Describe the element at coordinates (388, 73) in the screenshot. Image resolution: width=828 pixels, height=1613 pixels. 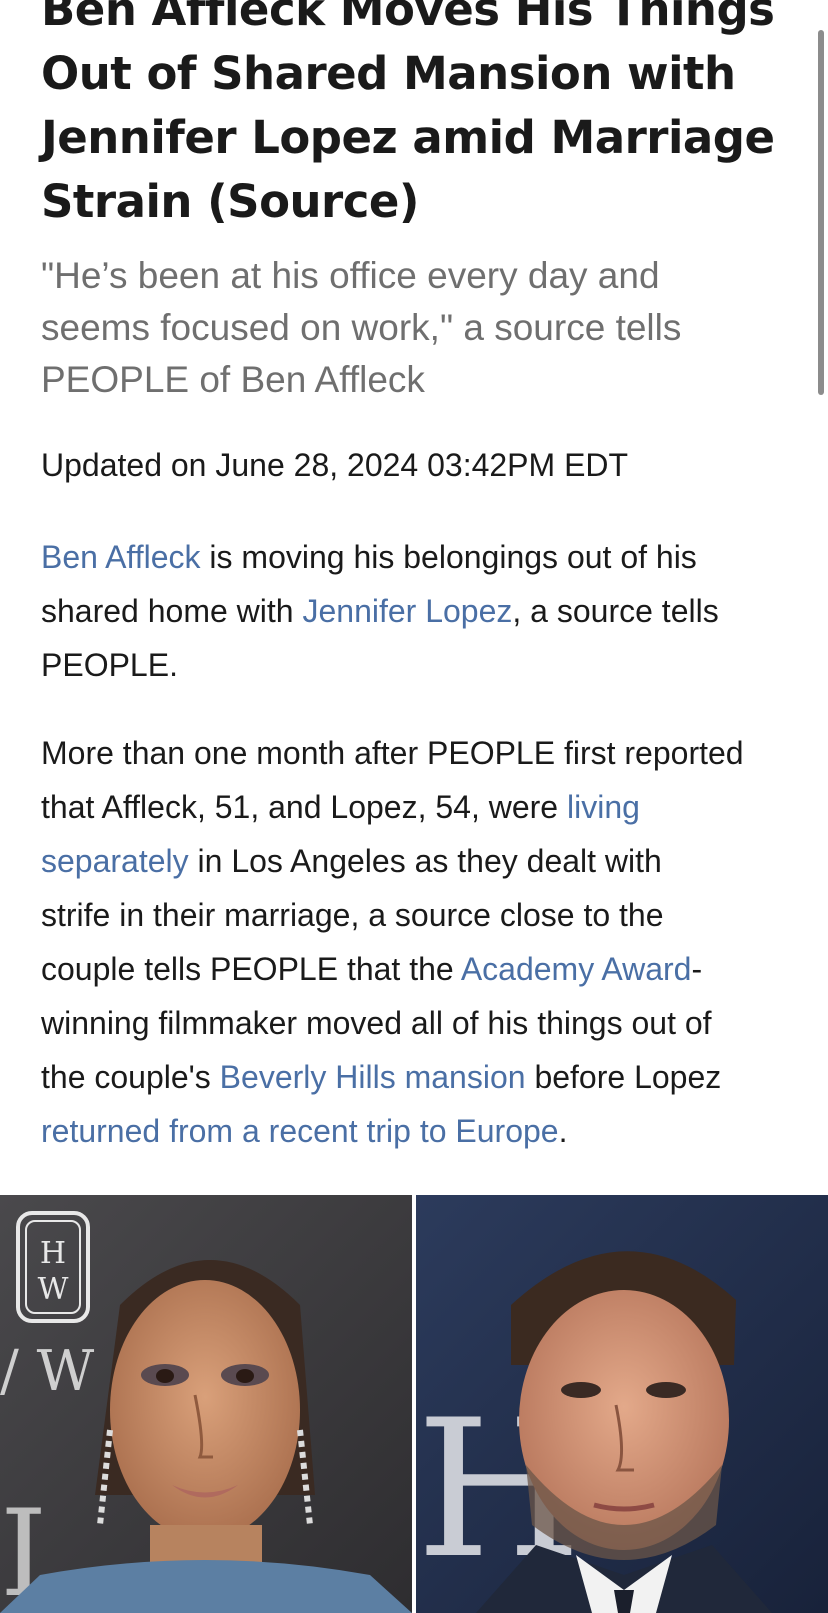
I see `headline-line: Out of Shared Mansion with` at that location.